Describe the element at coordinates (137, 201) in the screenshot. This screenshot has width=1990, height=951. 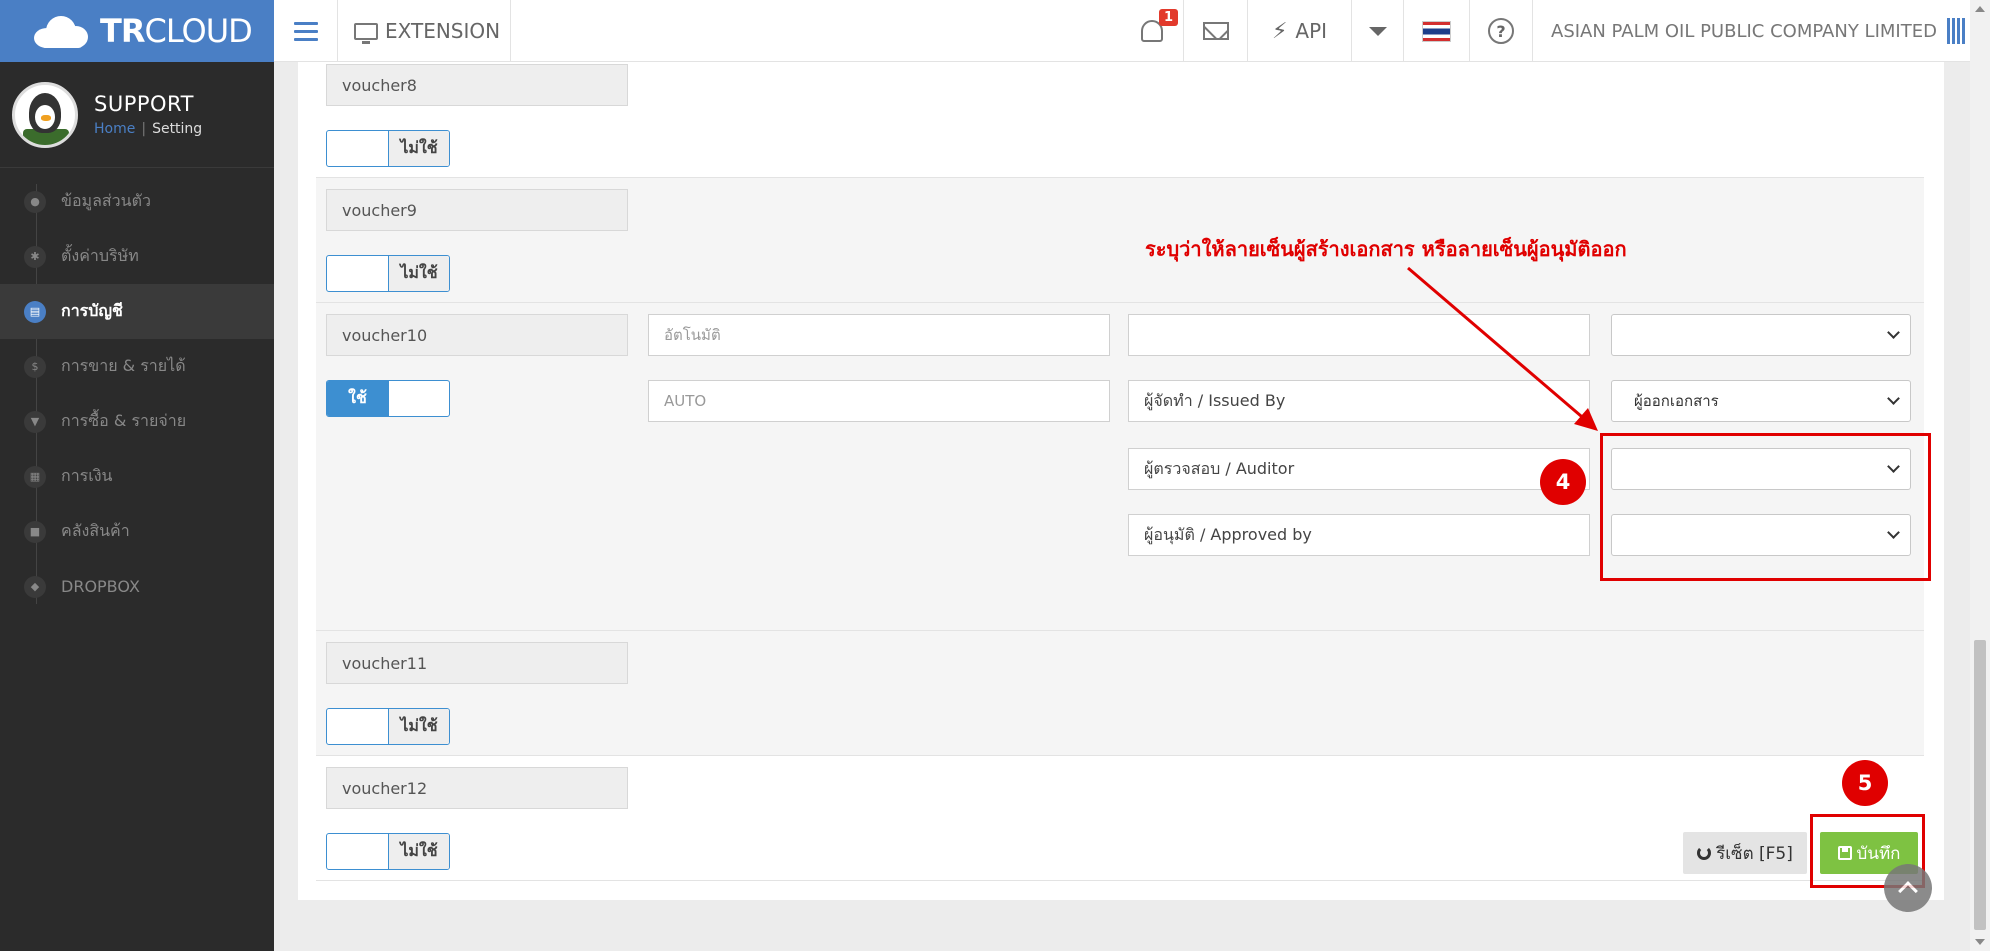
I see `sidebar-item-profile: ● ข้อมูลส่วนตัว` at that location.